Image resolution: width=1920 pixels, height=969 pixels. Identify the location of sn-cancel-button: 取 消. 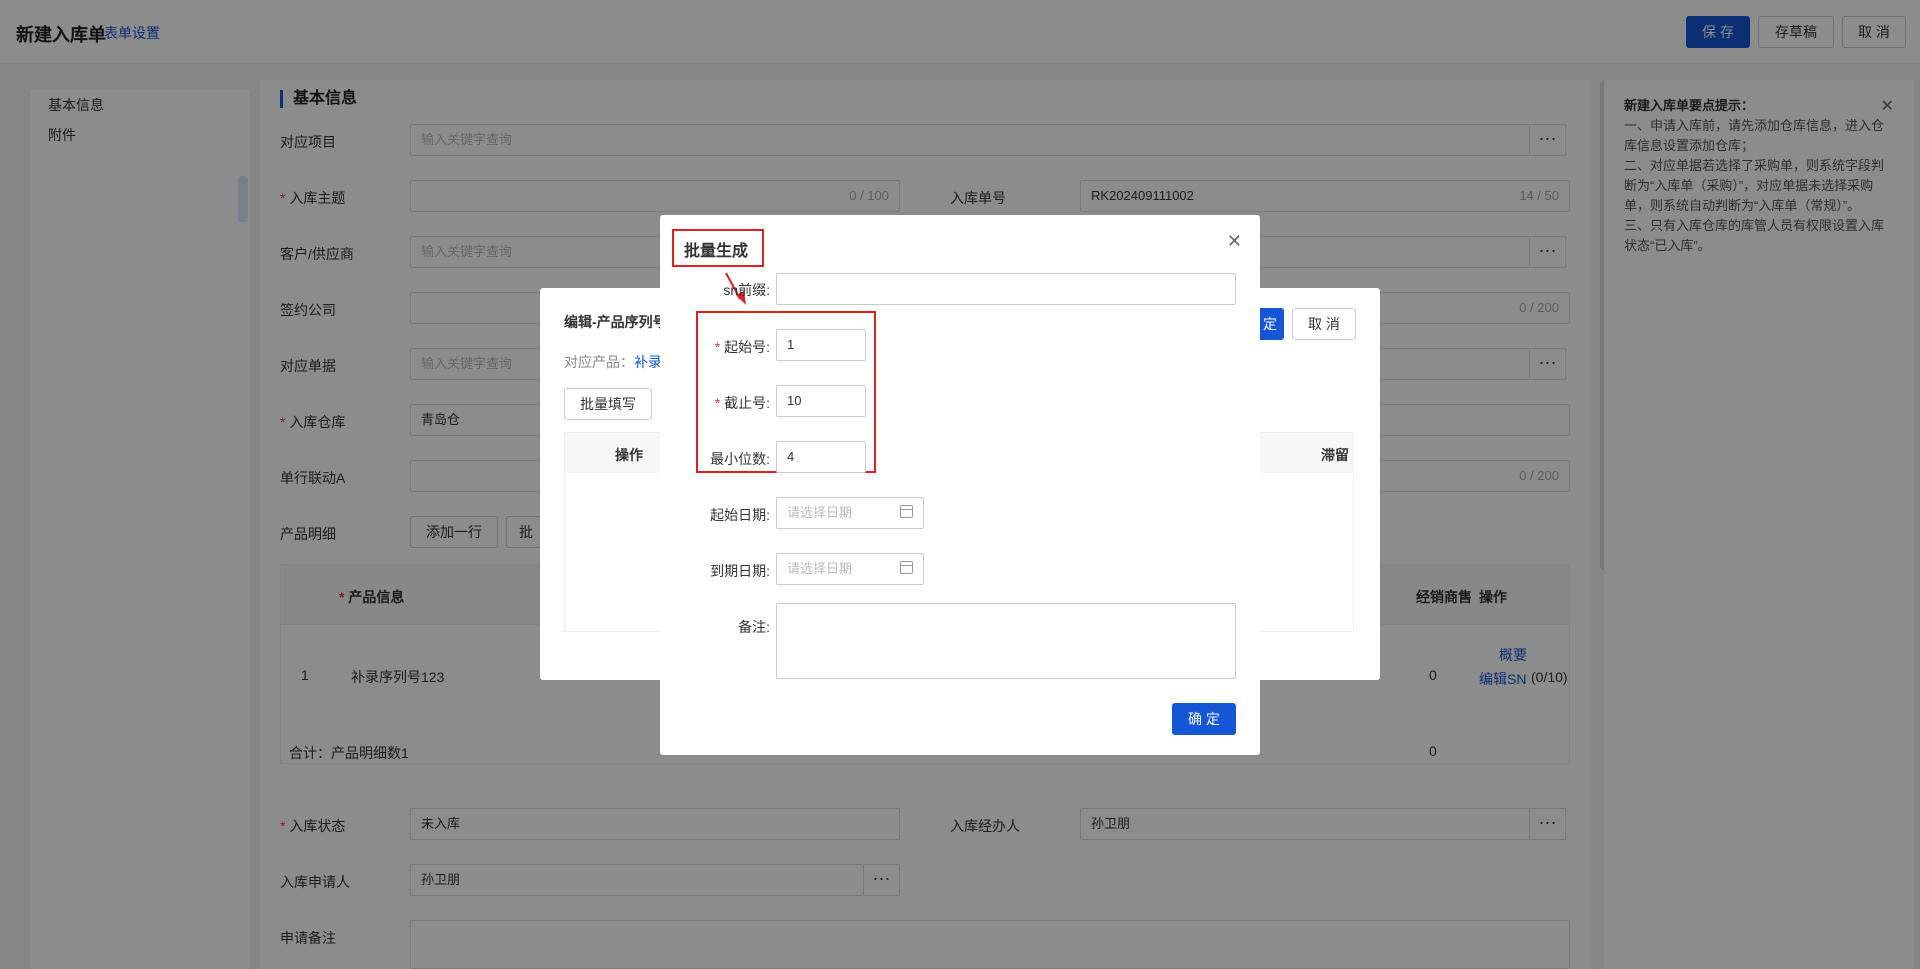
(1324, 324).